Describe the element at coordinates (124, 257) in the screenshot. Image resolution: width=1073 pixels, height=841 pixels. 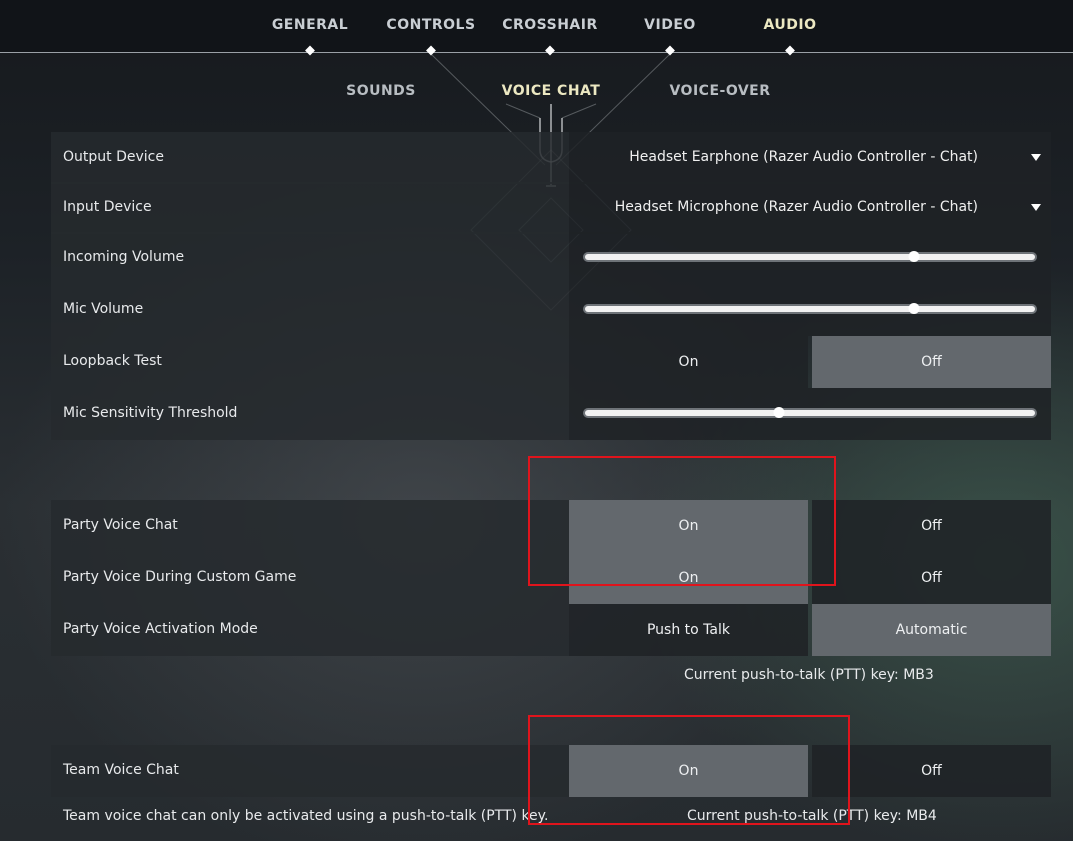
I see `incoming-volume-label: Incoming Volume` at that location.